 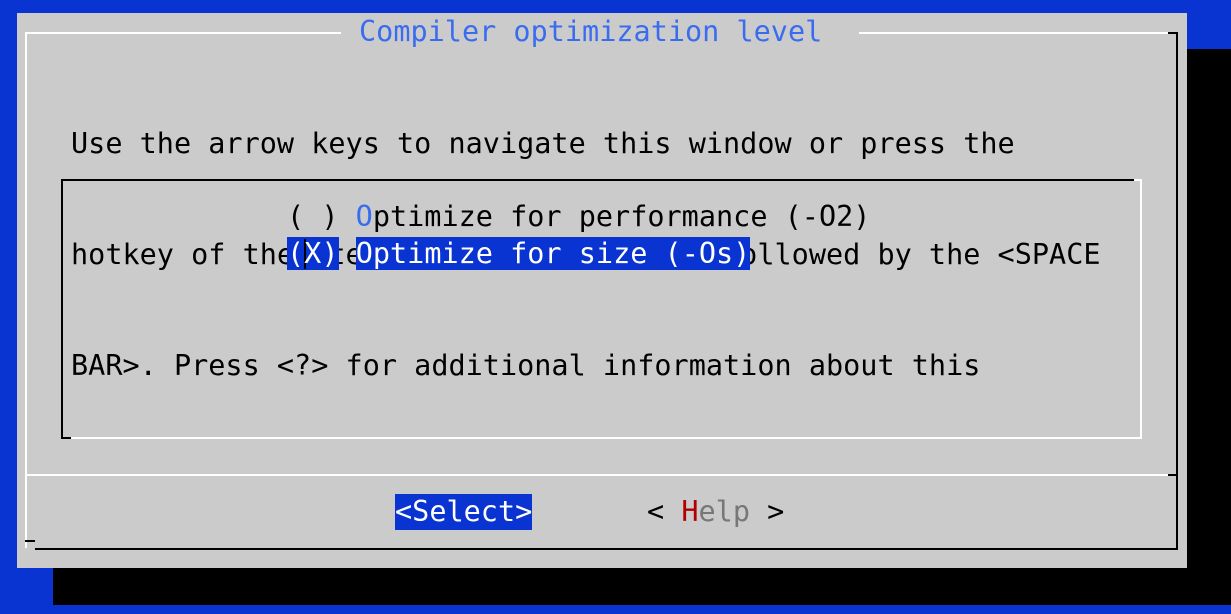 I want to click on button-separator-tick, so click(x=1173, y=475).